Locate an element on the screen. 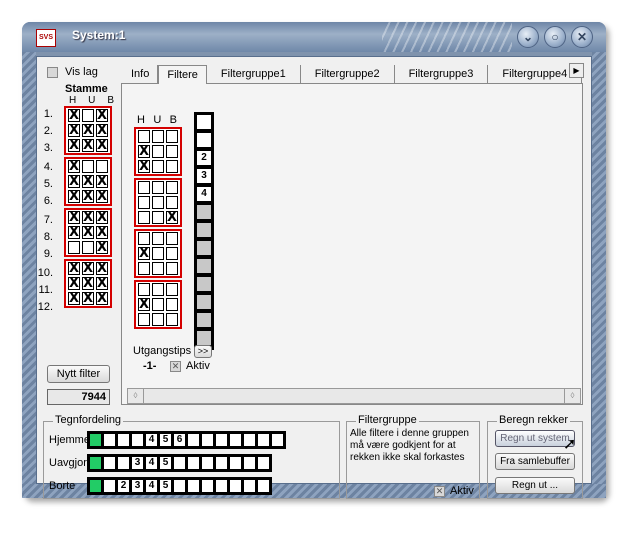 This screenshot has width=639, height=536. nytt-filter-button: Nytt filter is located at coordinates (78, 374).